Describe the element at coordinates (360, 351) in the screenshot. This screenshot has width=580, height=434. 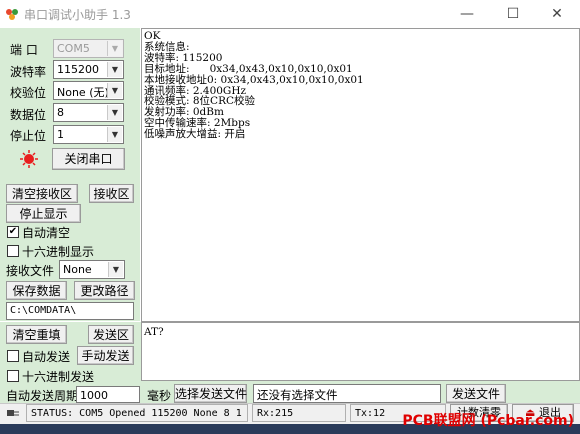
I see `send-text-area: AT?` at that location.